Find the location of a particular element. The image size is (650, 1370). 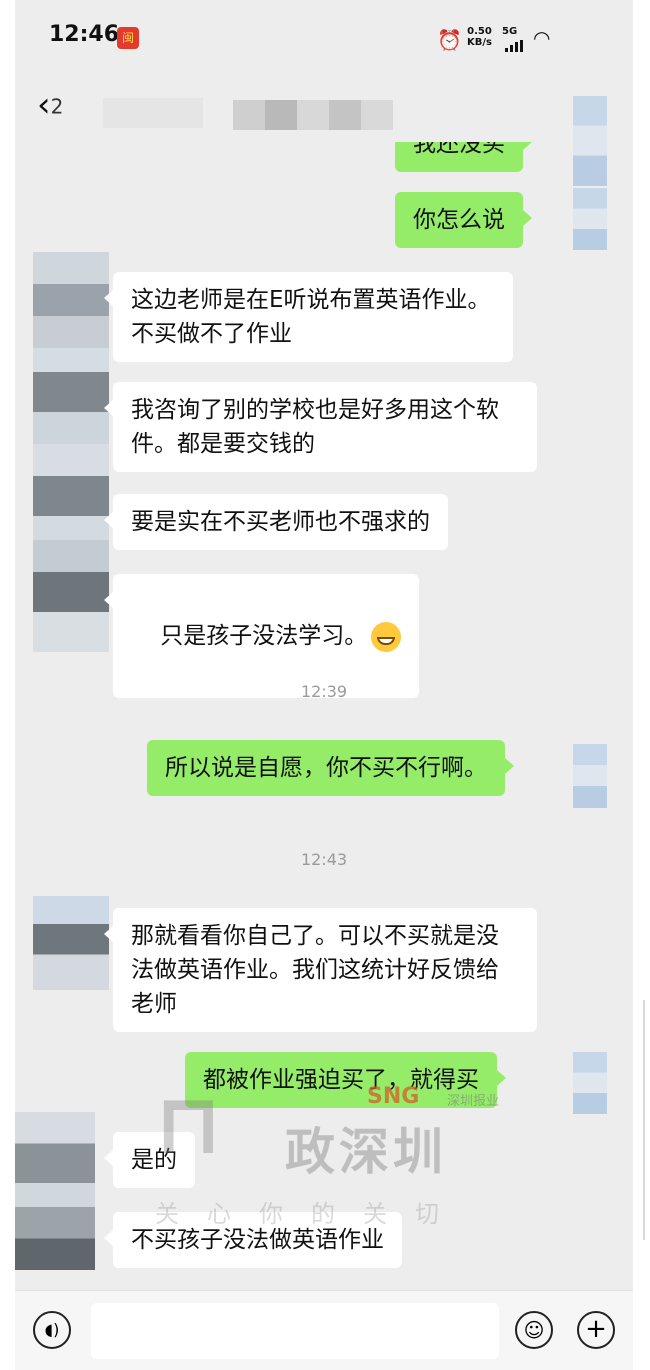

chat-header: ‹2 is located at coordinates (324, 111).